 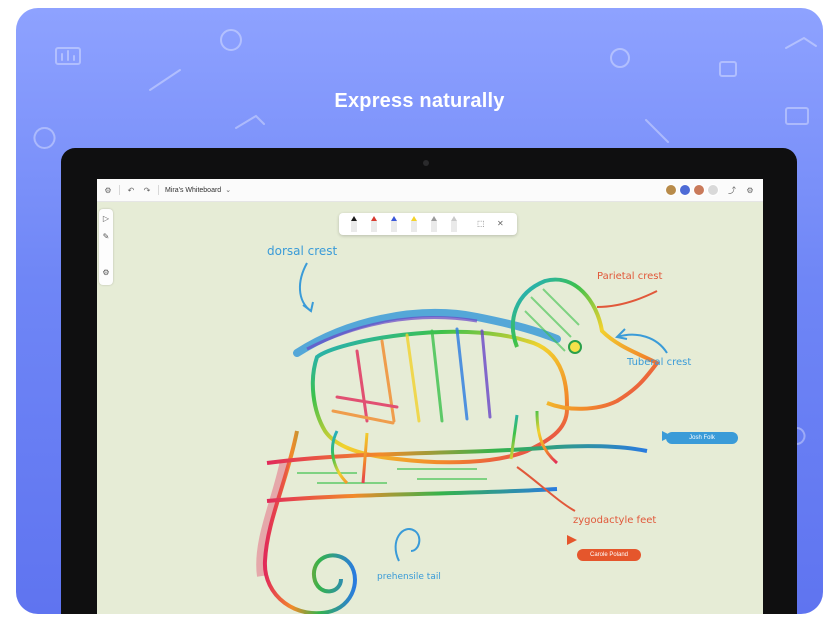 What do you see at coordinates (426, 163) in the screenshot?
I see `camera-icon` at bounding box center [426, 163].